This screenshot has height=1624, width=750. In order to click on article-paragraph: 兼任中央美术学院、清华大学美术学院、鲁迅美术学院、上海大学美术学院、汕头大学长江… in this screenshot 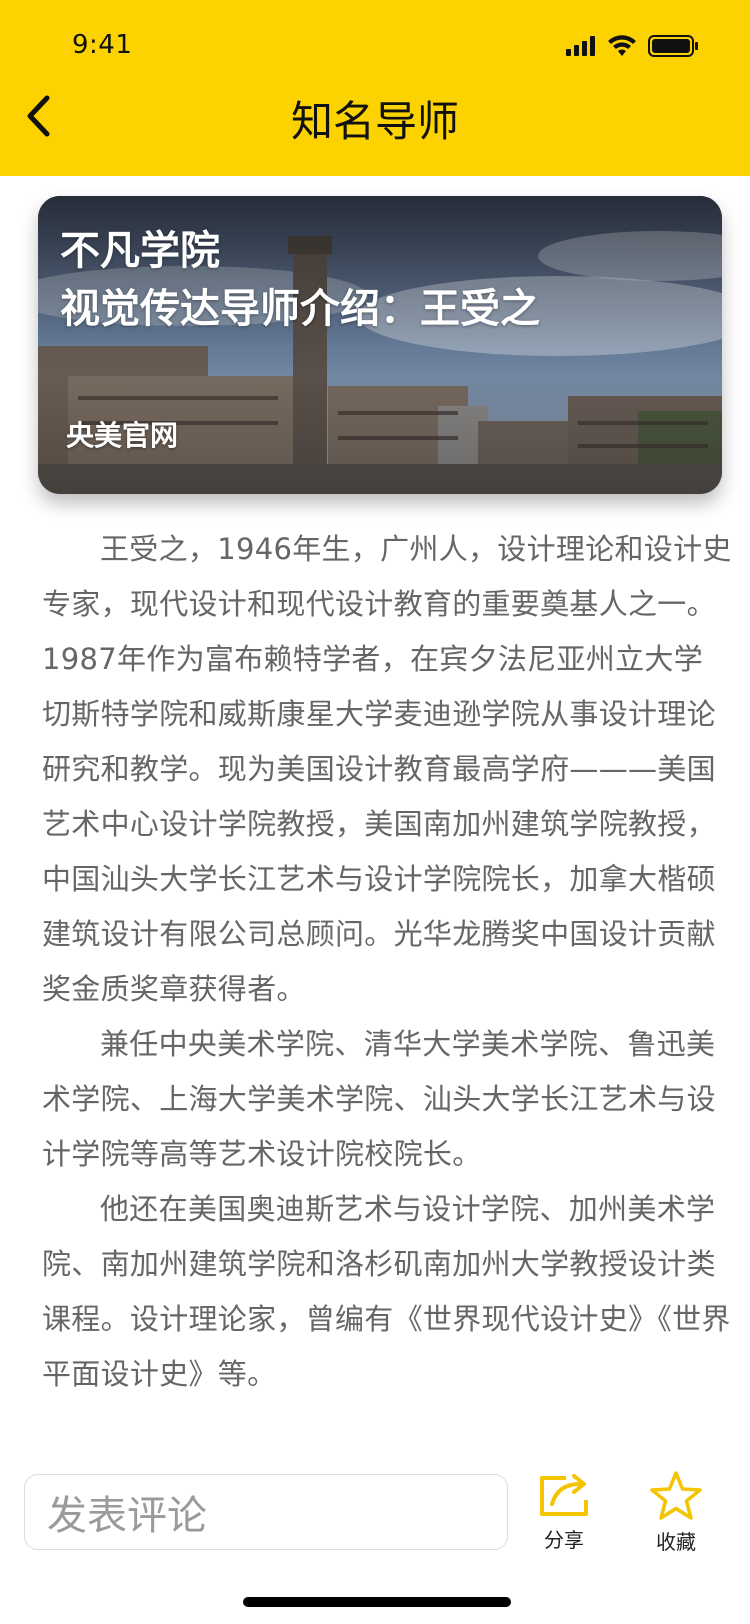, I will do `click(379, 1099)`.